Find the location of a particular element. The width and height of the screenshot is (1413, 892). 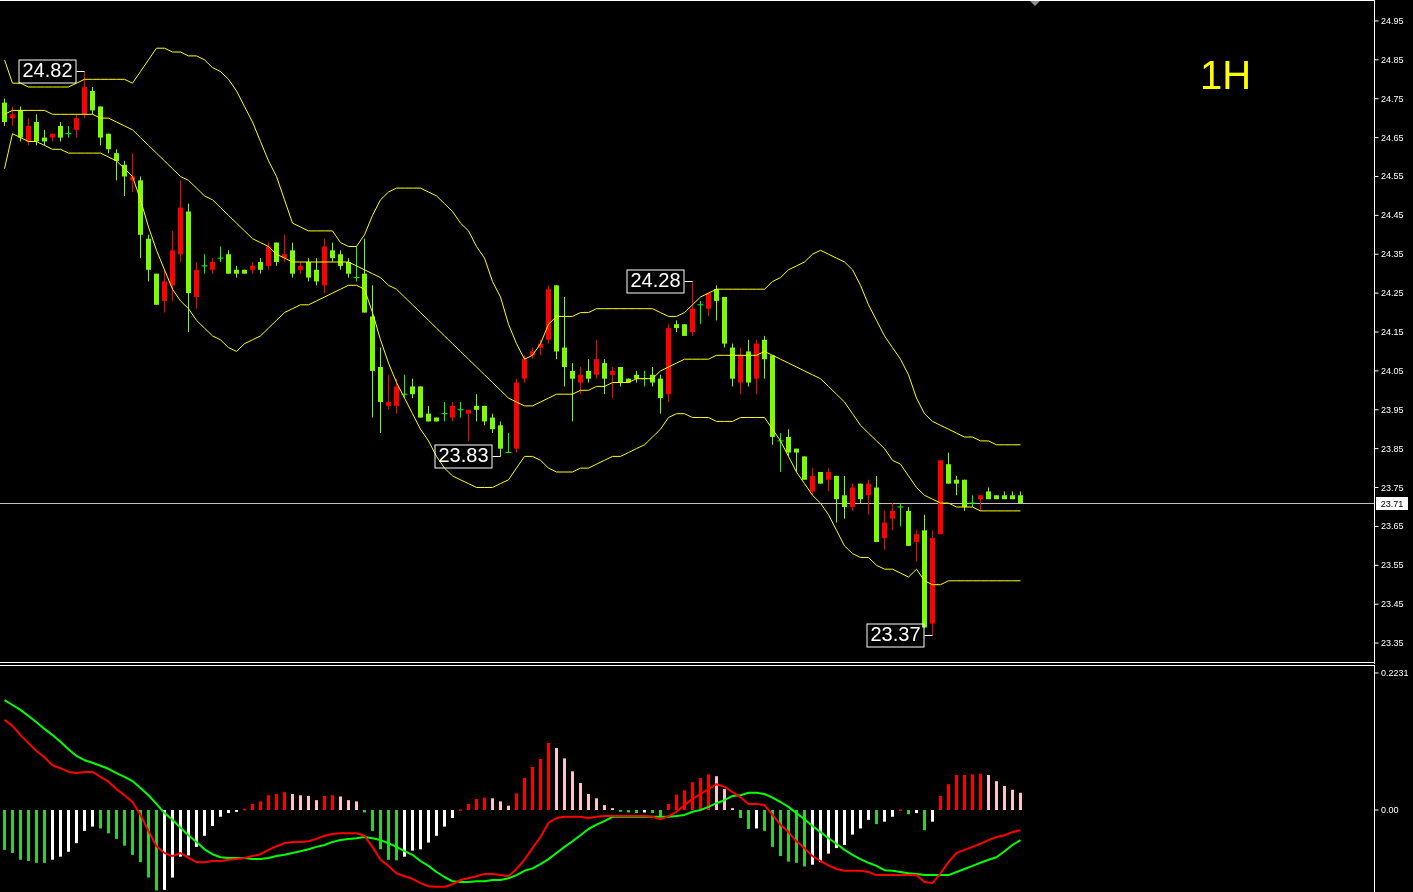

axis-label: 24.95 is located at coordinates (1392, 20).